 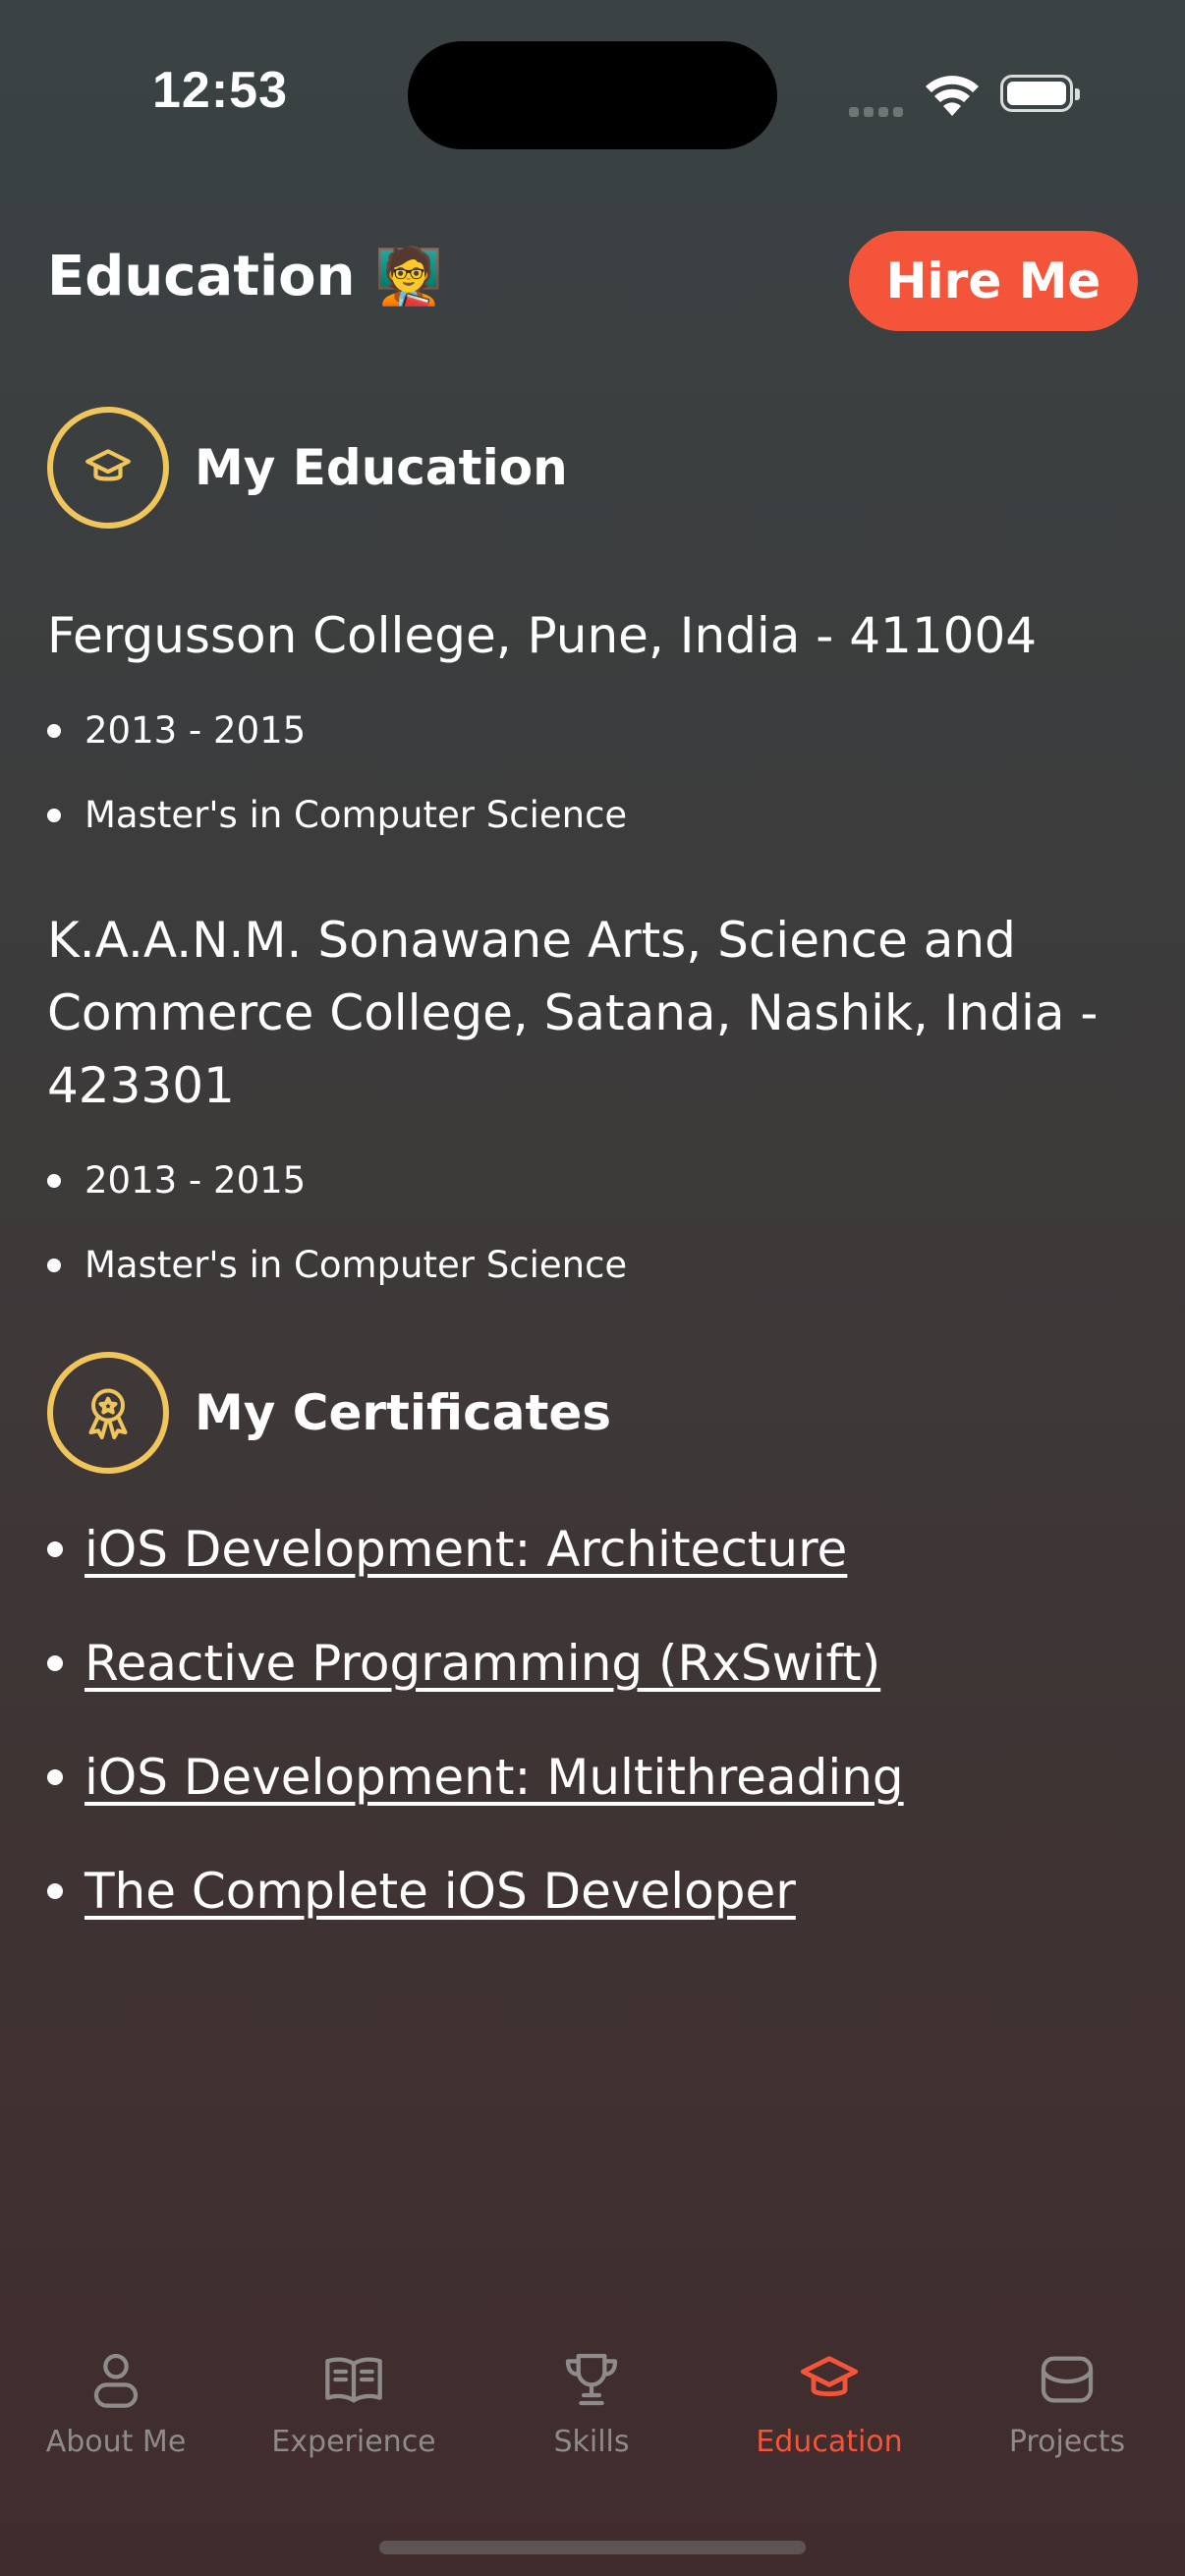 What do you see at coordinates (220, 90) in the screenshot?
I see `status-time: 12:53` at bounding box center [220, 90].